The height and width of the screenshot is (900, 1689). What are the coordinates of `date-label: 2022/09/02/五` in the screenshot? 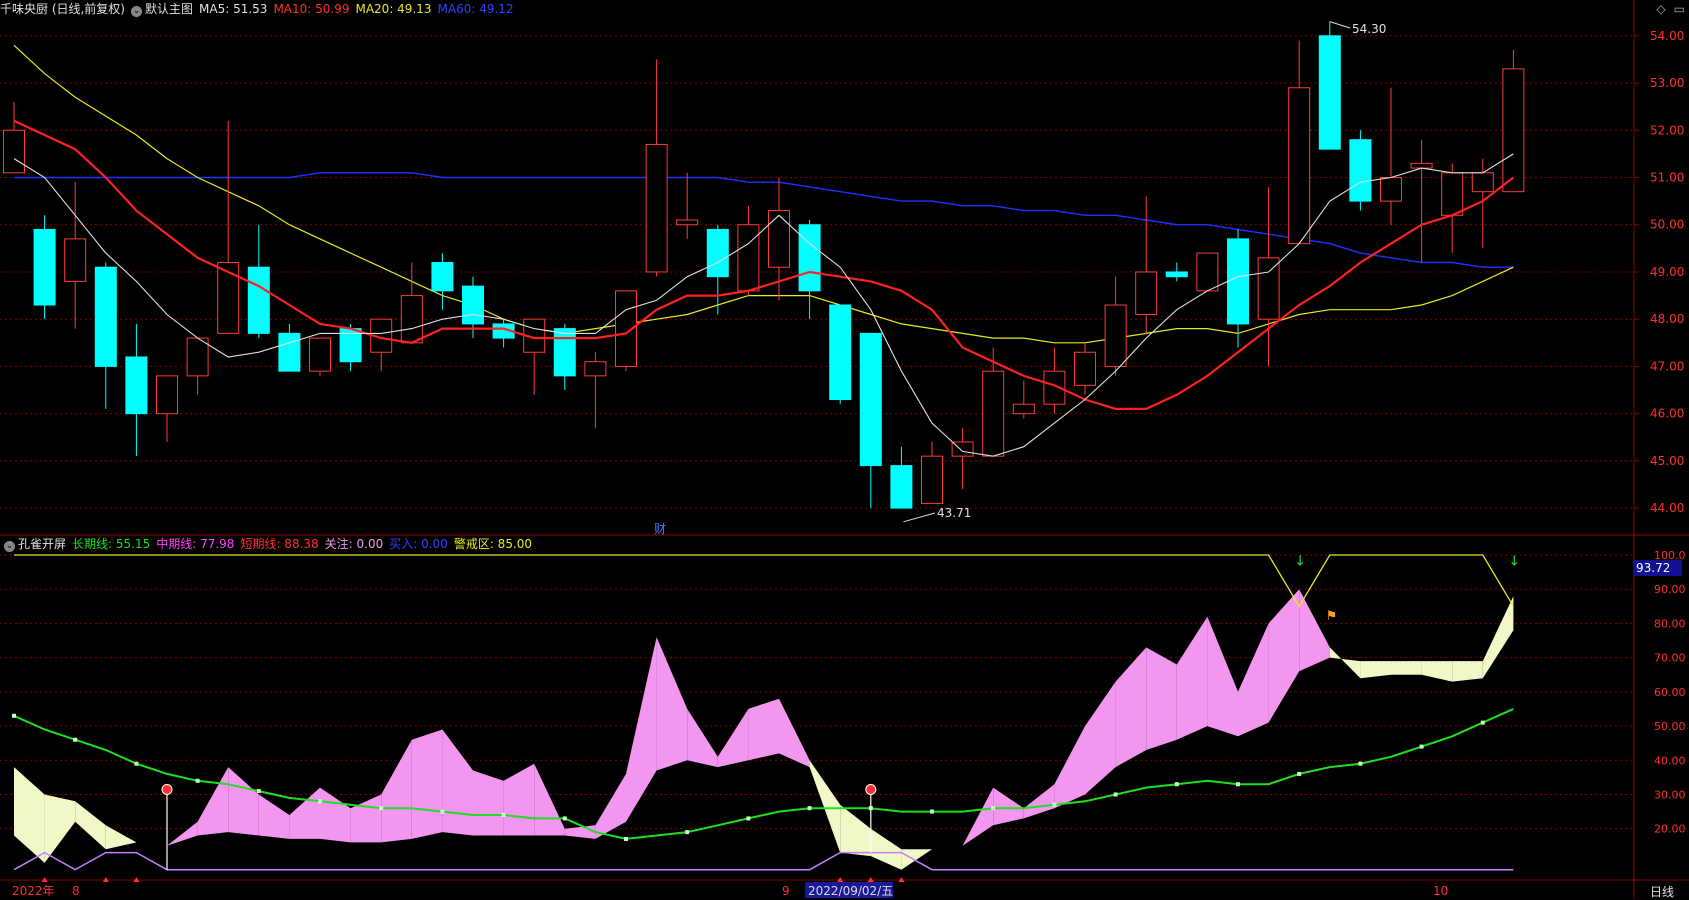 It's located at (850, 891).